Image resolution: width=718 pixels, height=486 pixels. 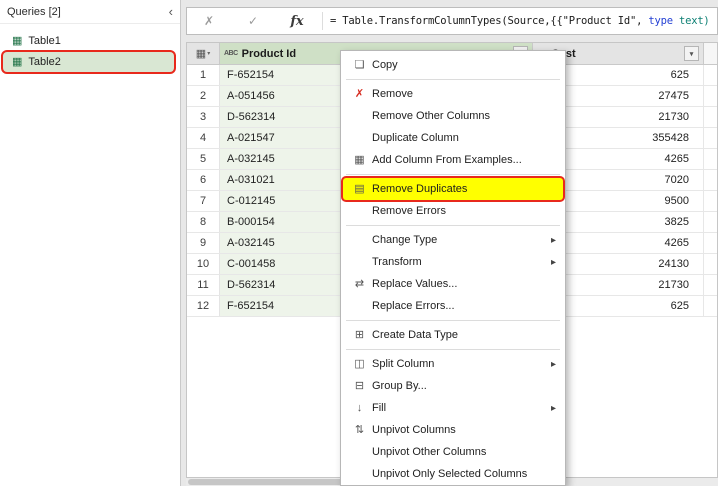 I want to click on menu-item-label: Copy, so click(x=385, y=65).